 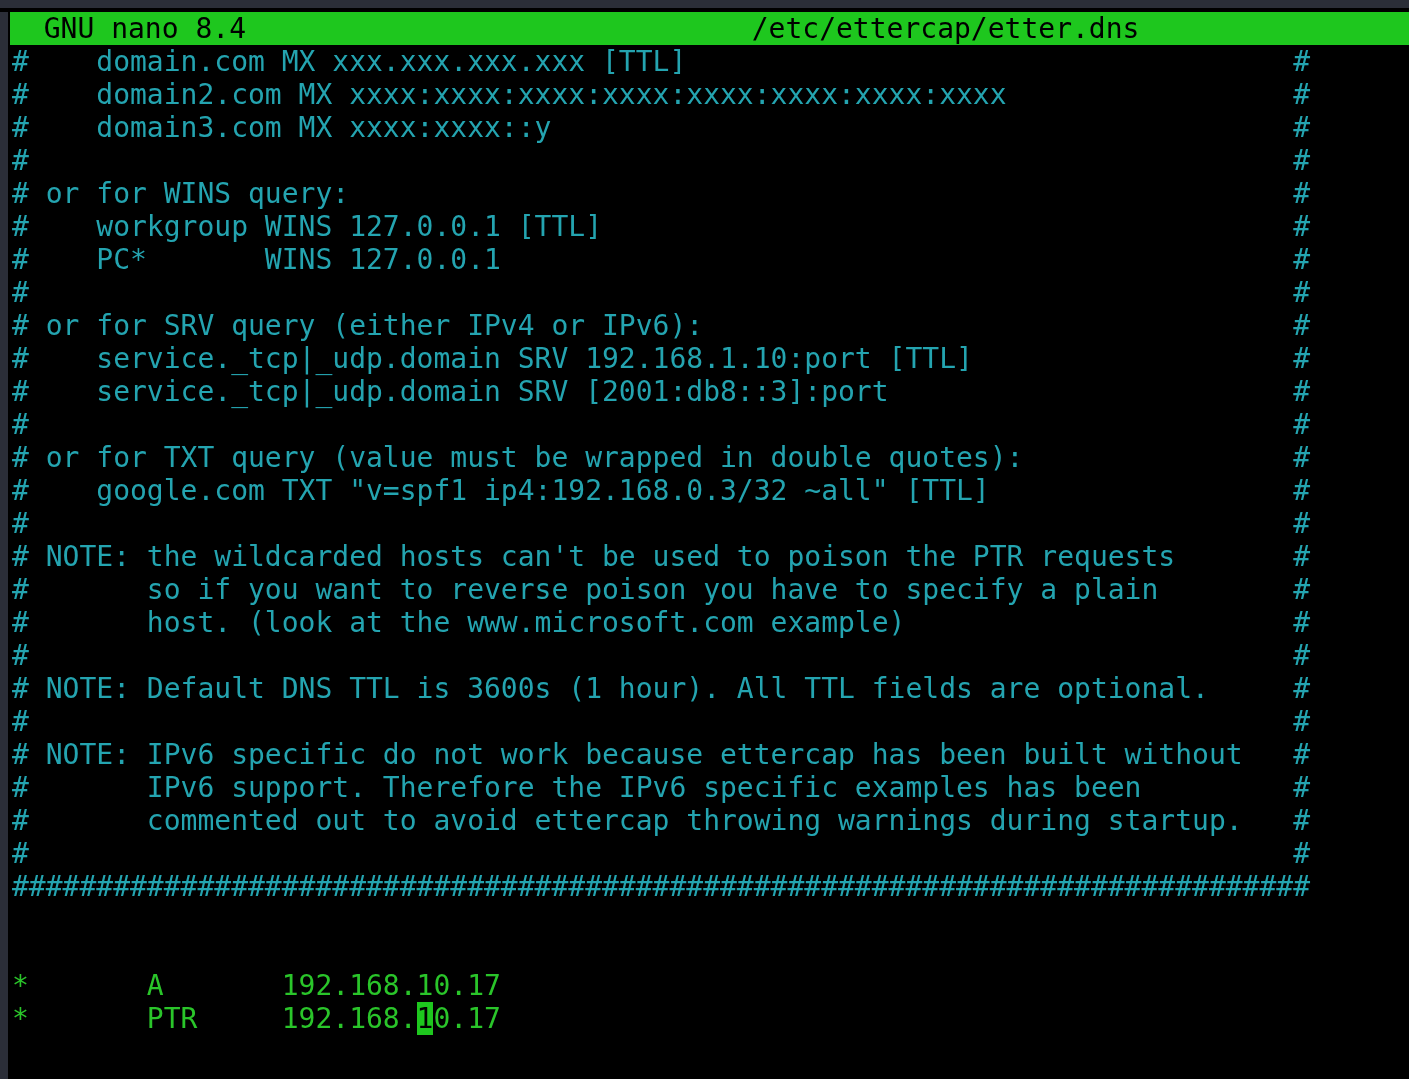 I want to click on file-path: /etc/ettercap/etter.dns, so click(x=945, y=28).